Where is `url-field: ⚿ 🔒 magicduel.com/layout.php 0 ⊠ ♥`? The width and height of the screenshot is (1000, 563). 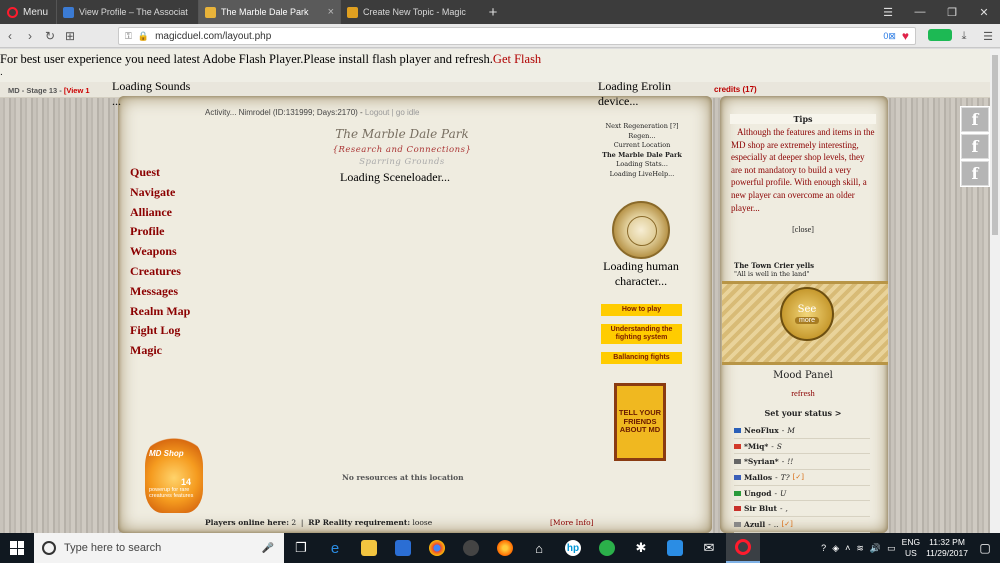 url-field: ⚿ 🔒 magicduel.com/layout.php 0 ⊠ ♥ is located at coordinates (517, 36).